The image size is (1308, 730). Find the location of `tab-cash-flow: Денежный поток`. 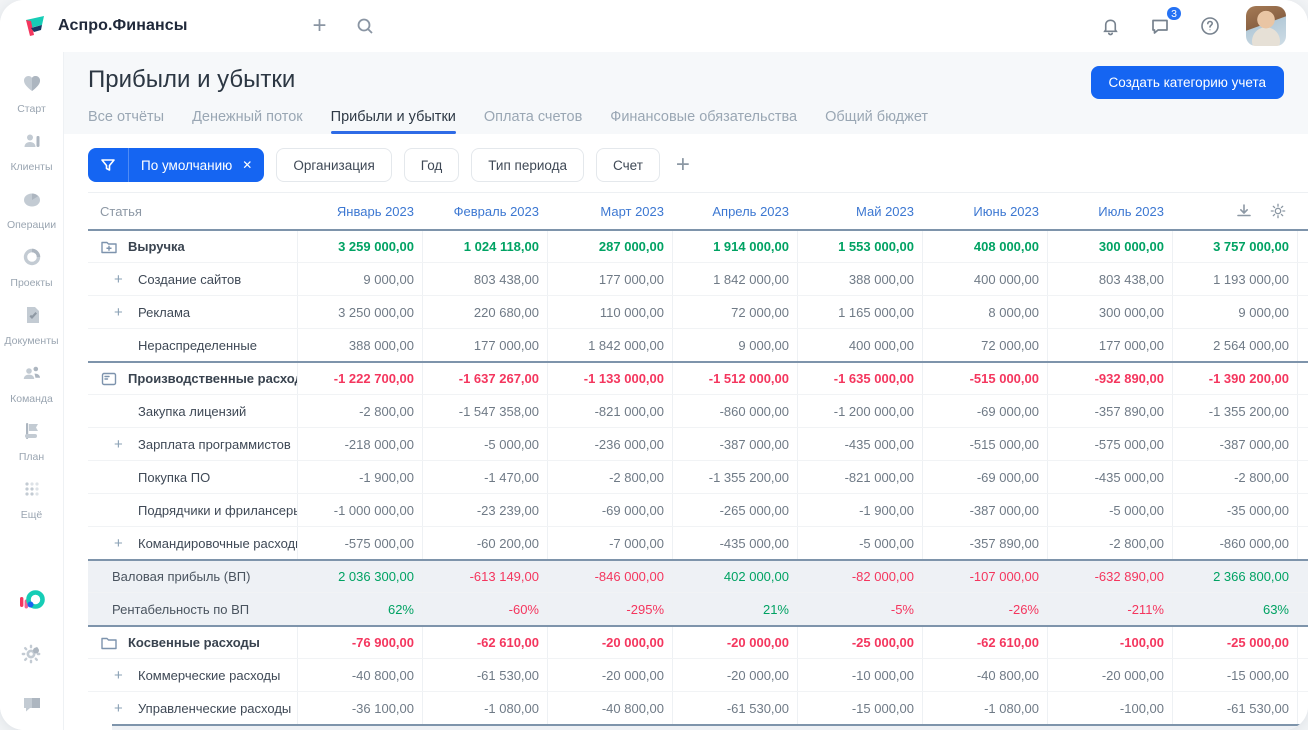

tab-cash-flow: Денежный поток is located at coordinates (247, 121).